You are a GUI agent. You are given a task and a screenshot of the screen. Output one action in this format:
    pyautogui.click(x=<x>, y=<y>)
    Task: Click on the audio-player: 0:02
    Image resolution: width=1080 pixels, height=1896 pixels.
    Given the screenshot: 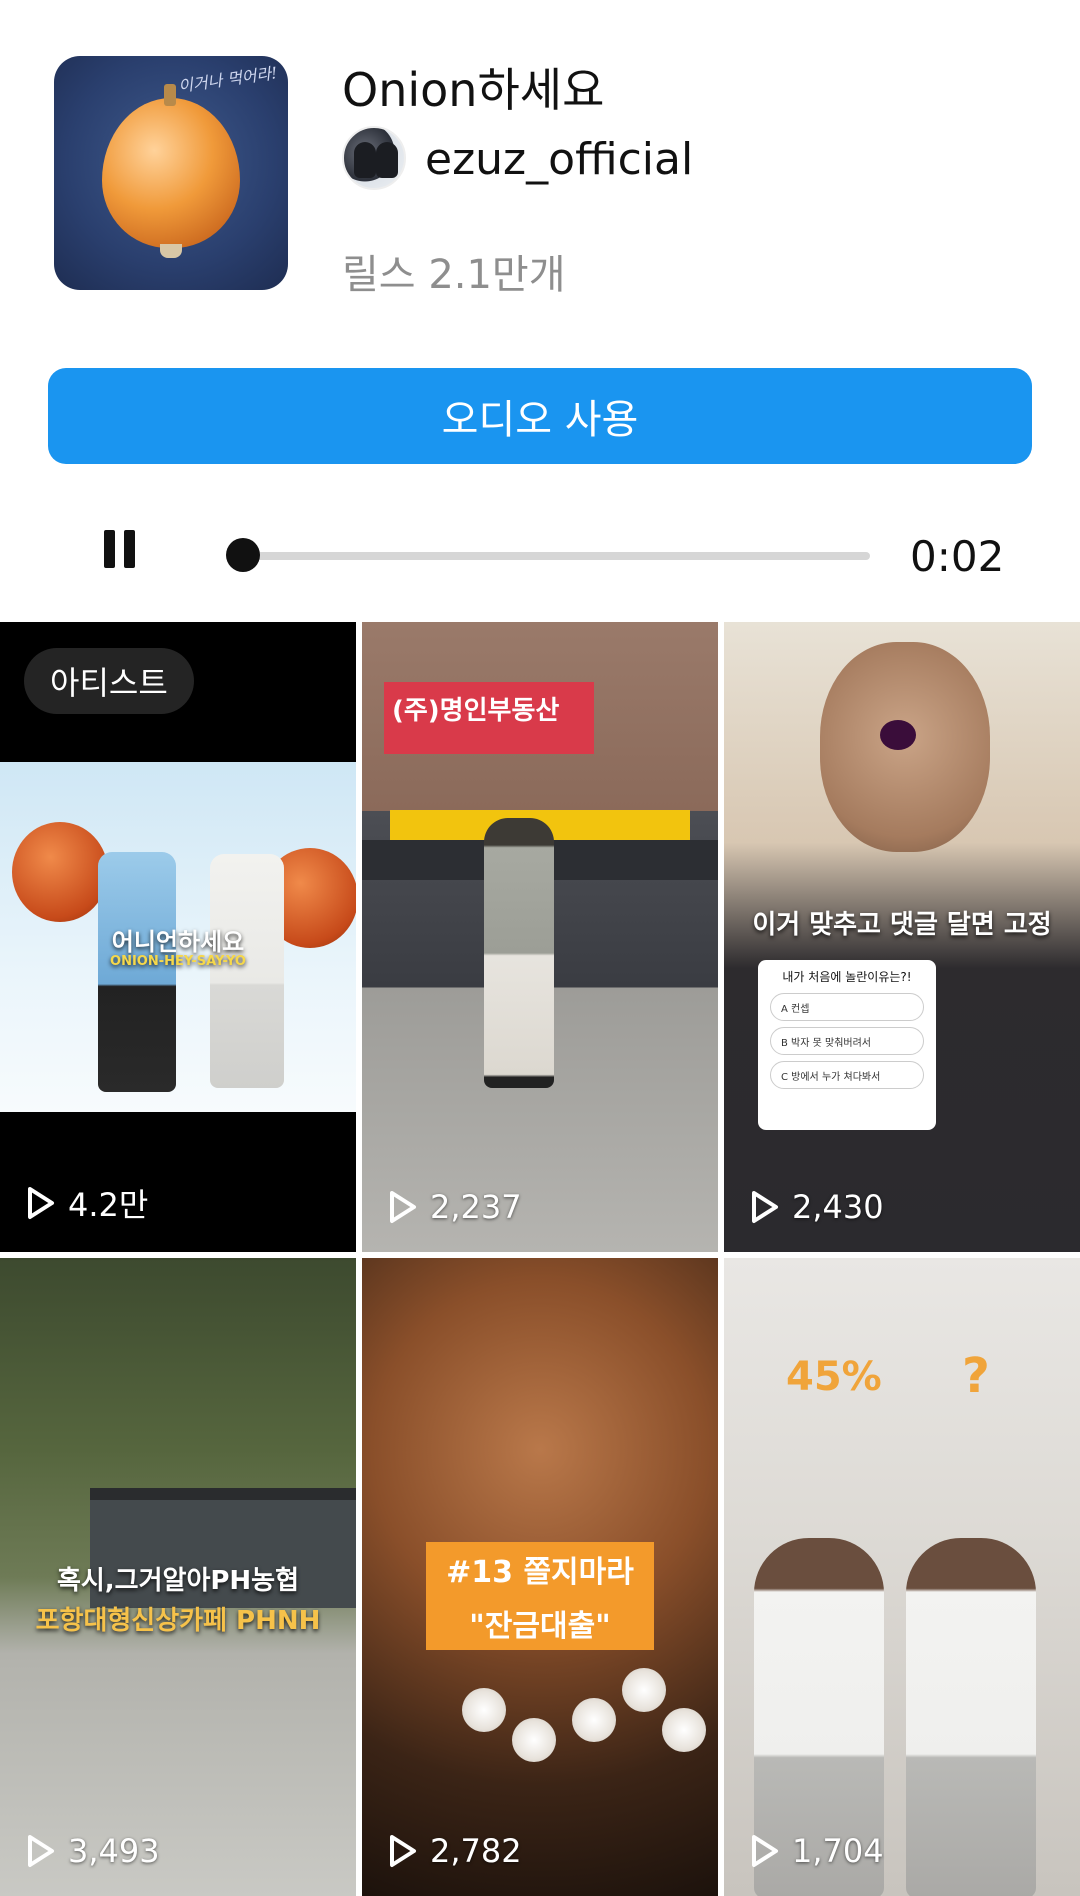 What is the action you would take?
    pyautogui.click(x=540, y=555)
    